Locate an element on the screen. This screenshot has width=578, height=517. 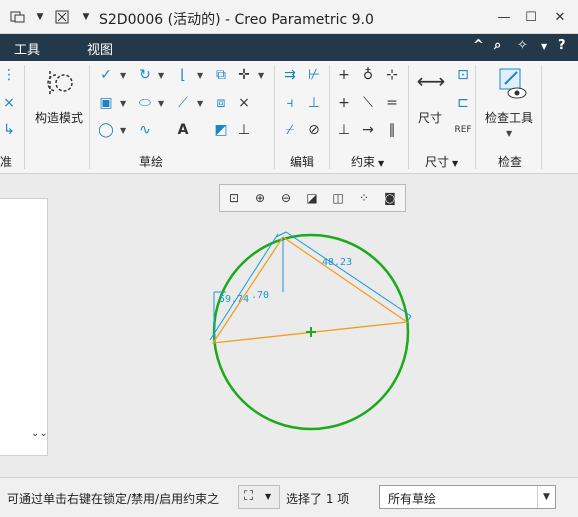
binoculars-icon: ⛶ is located at coordinates (249, 496).